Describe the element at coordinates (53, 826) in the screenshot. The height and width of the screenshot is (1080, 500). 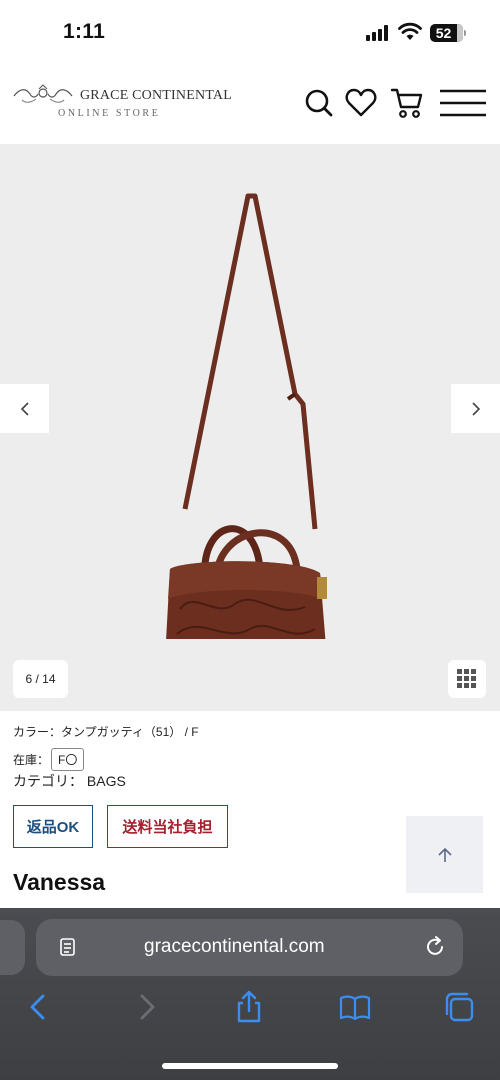
I see `return-badge: 返品OK` at that location.